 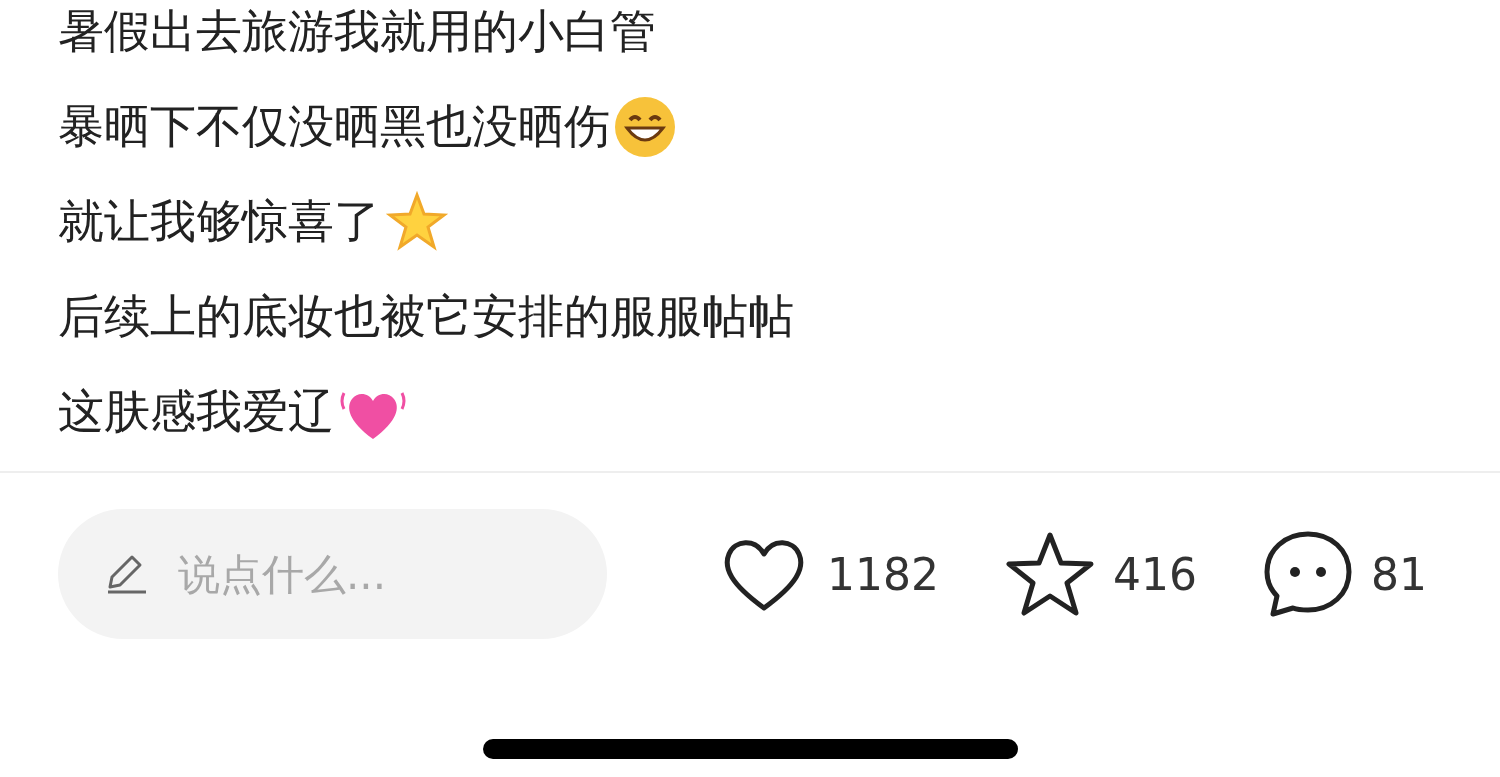 What do you see at coordinates (645, 126) in the screenshot?
I see `grin-emoji-icon` at bounding box center [645, 126].